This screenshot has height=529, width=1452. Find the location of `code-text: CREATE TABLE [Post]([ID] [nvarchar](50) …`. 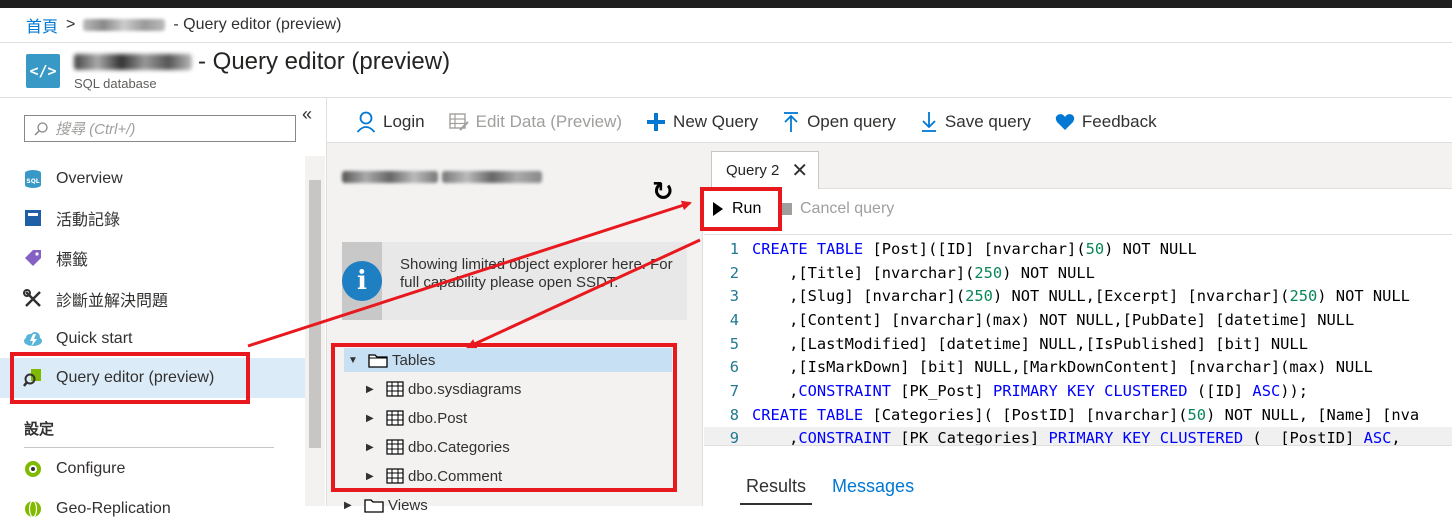

code-text: CREATE TABLE [Post]([ID] [nvarchar](50) … is located at coordinates (974, 248).